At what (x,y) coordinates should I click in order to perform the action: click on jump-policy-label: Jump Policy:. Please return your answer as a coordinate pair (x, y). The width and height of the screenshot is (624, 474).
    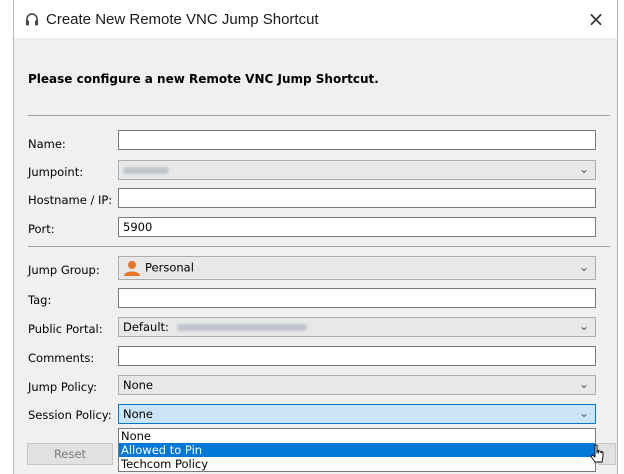
    Looking at the image, I should click on (62, 387).